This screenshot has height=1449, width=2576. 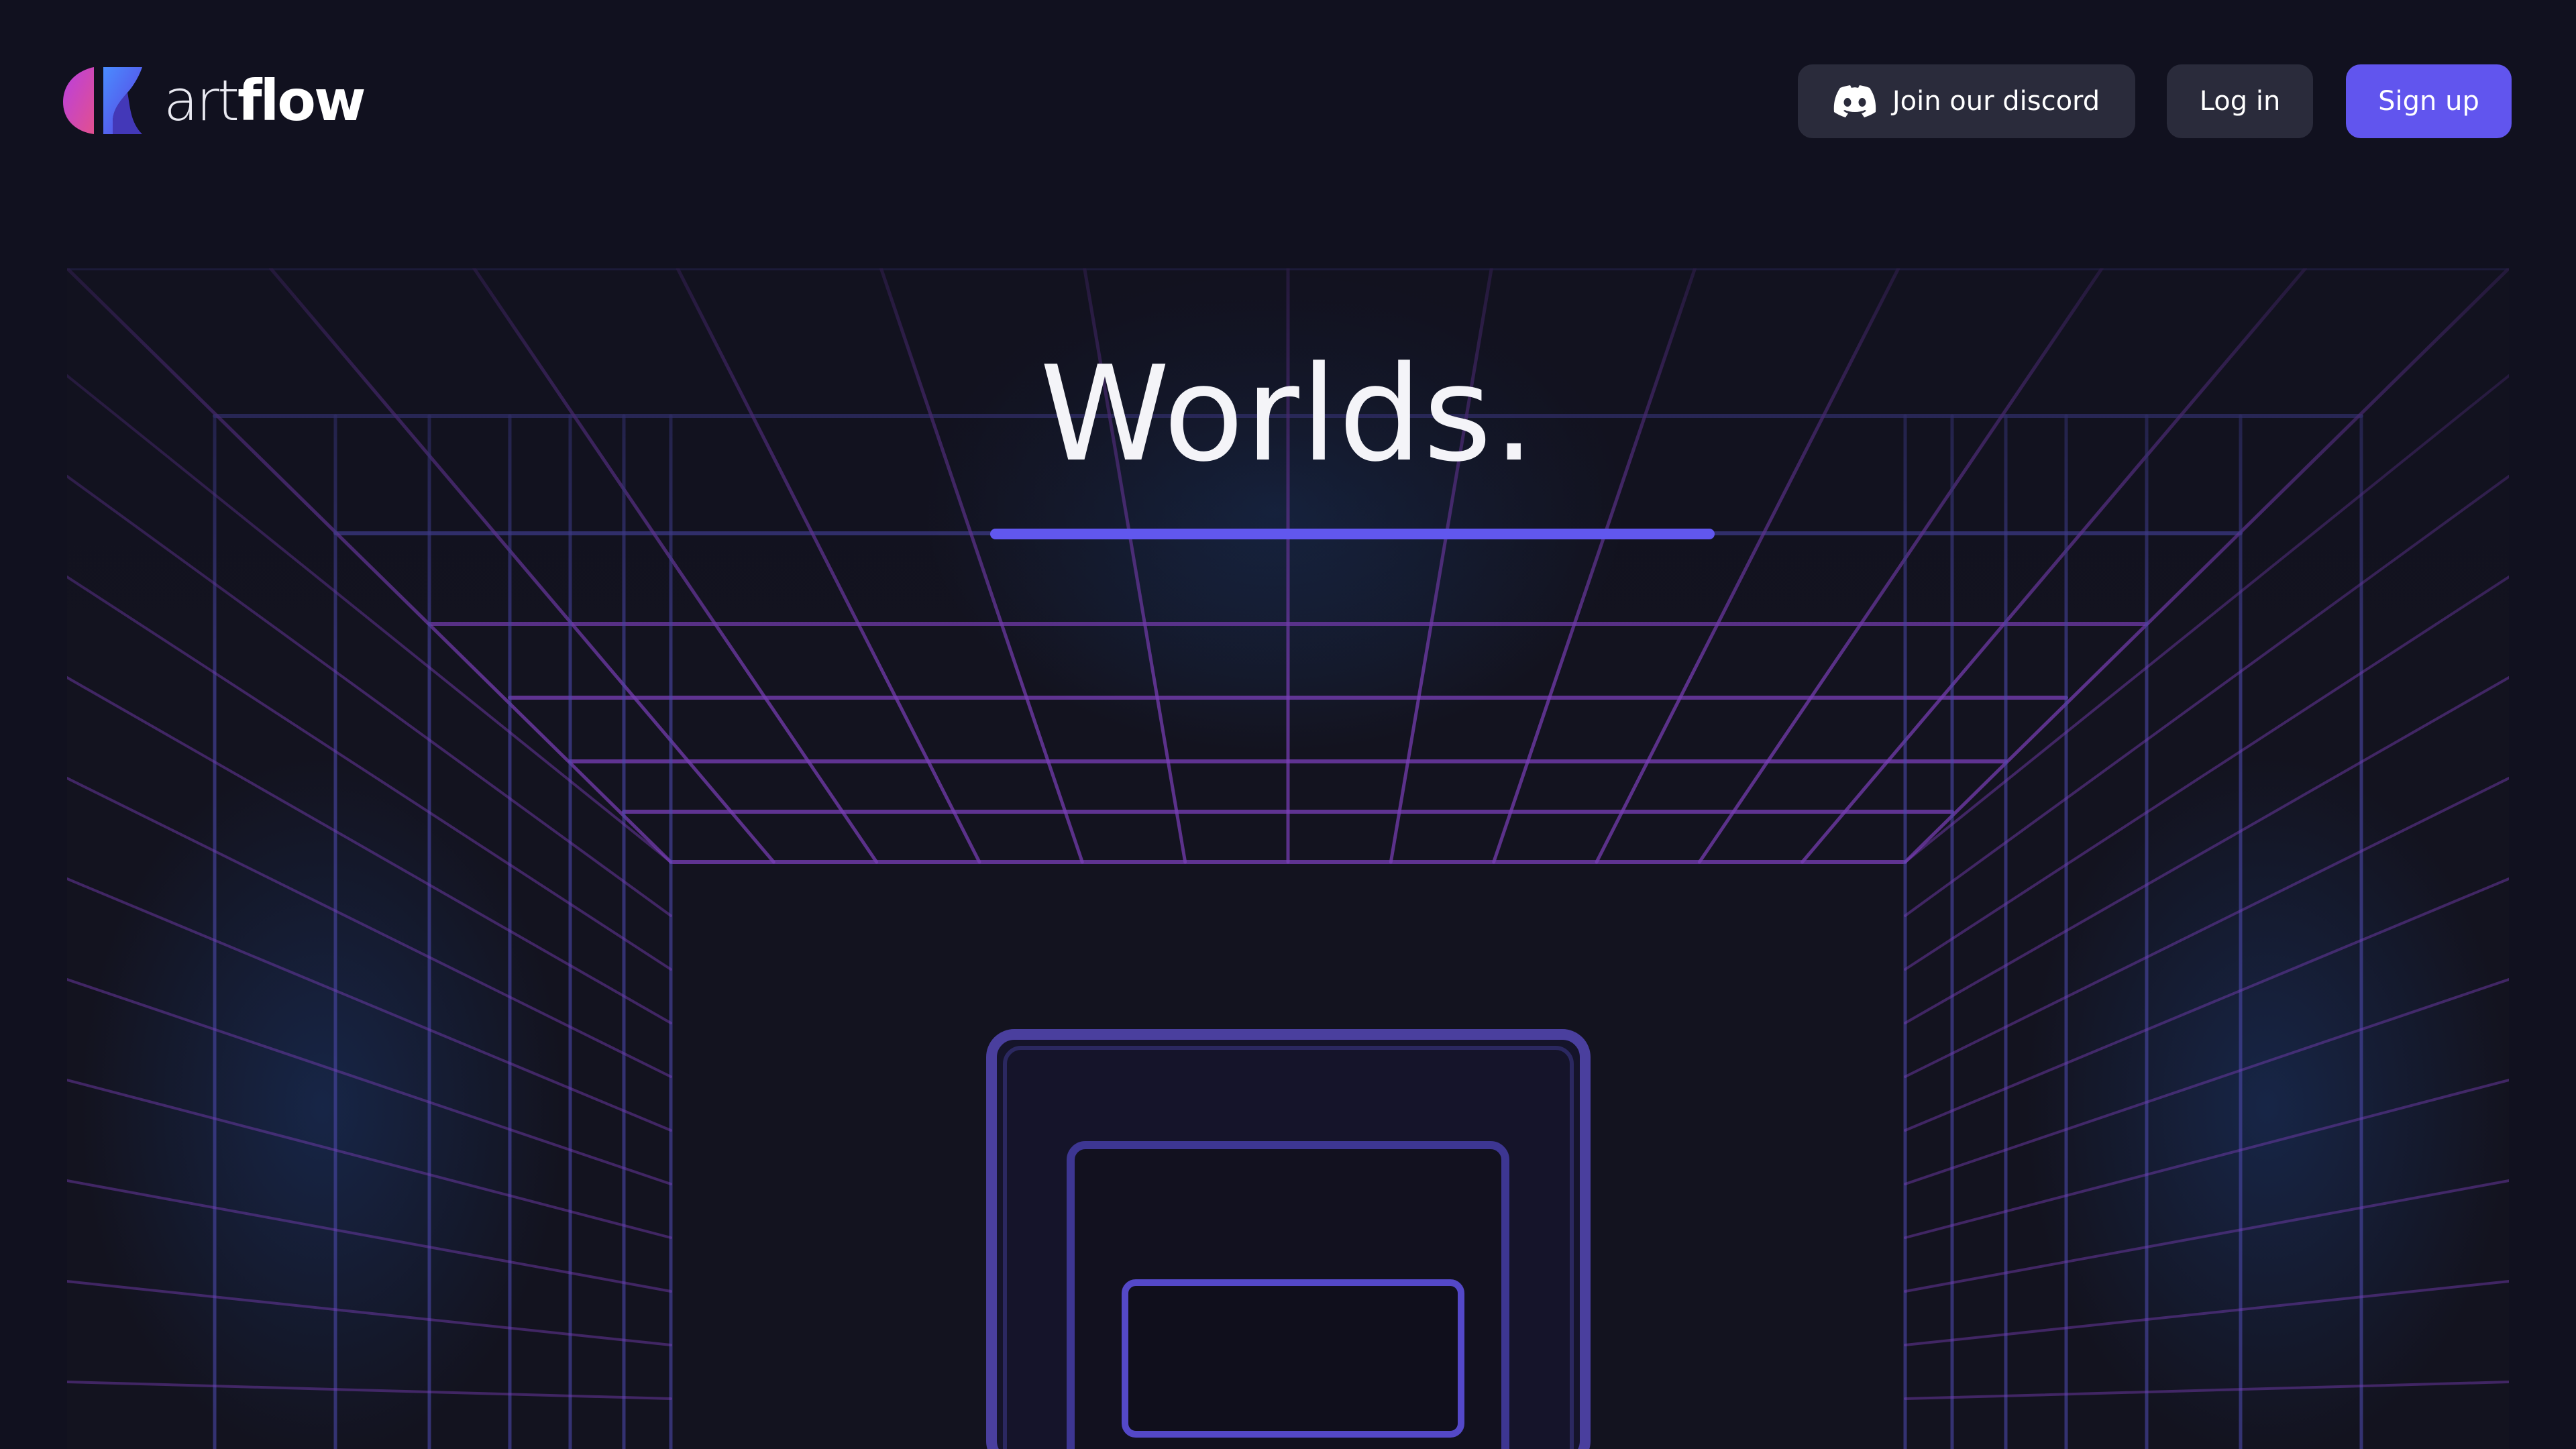 I want to click on hero-title: Worlds., so click(x=1288, y=414).